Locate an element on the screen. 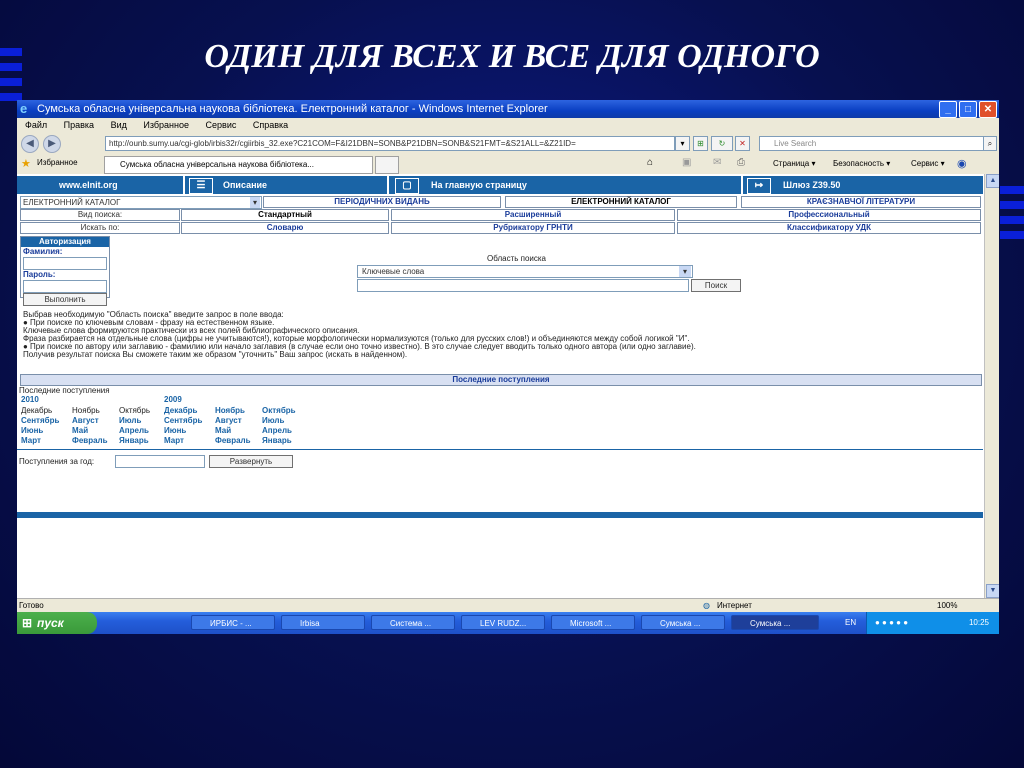 This screenshot has height=768, width=1024. favorites-button: Избранное is located at coordinates (57, 162).